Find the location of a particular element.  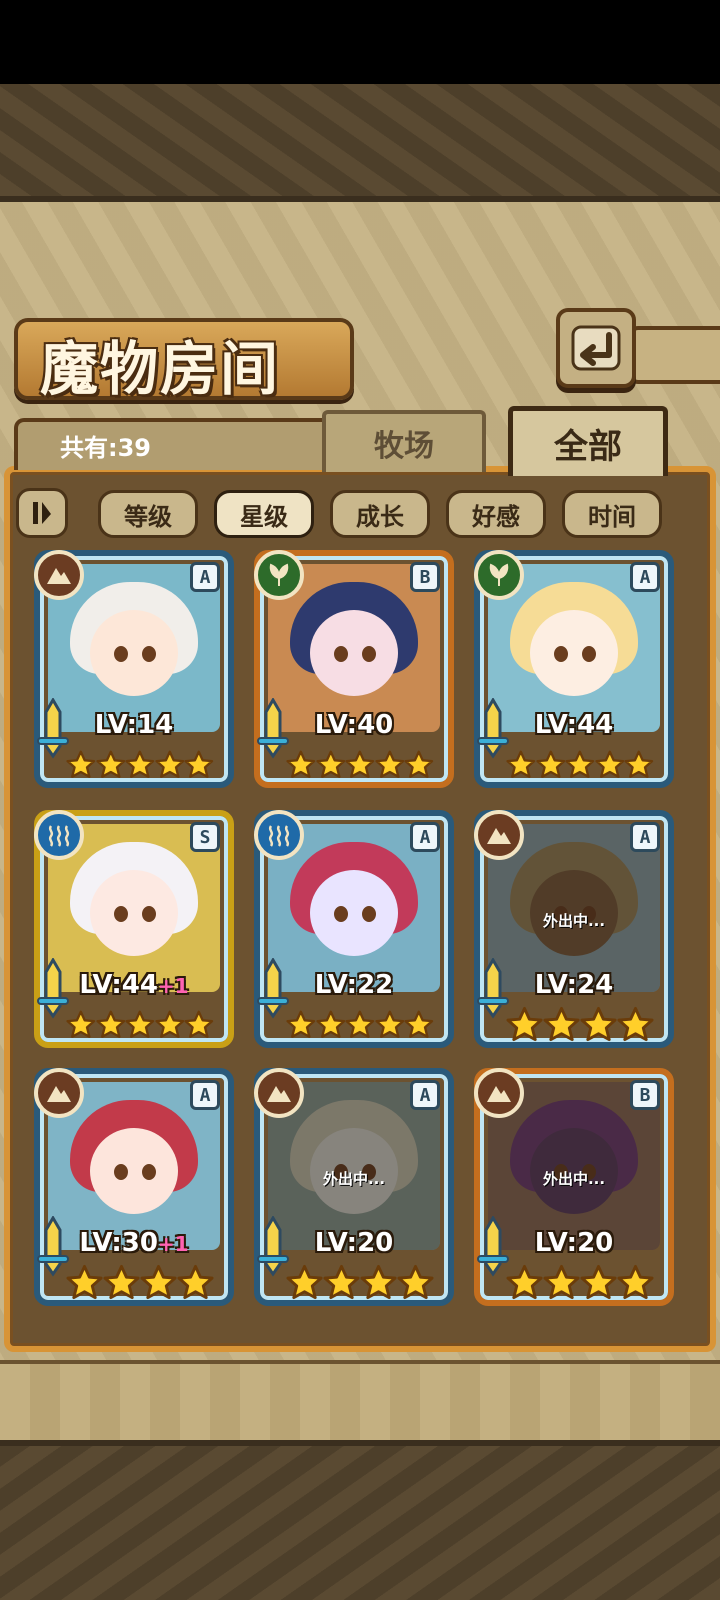

back-button is located at coordinates (596, 348).